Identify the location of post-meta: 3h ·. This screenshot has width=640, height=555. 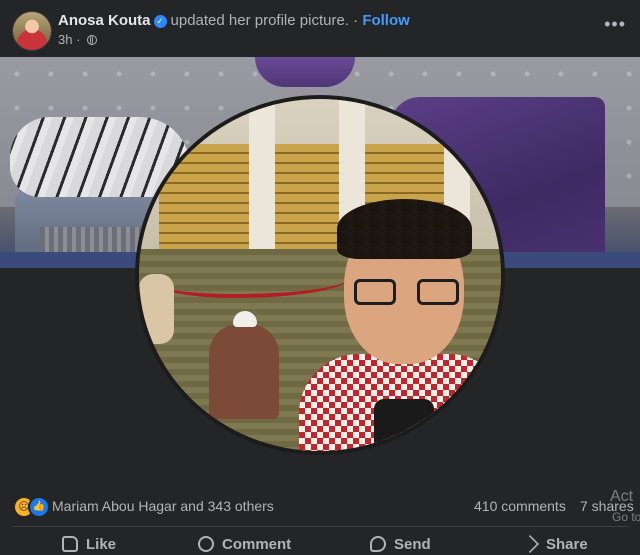
(78, 39).